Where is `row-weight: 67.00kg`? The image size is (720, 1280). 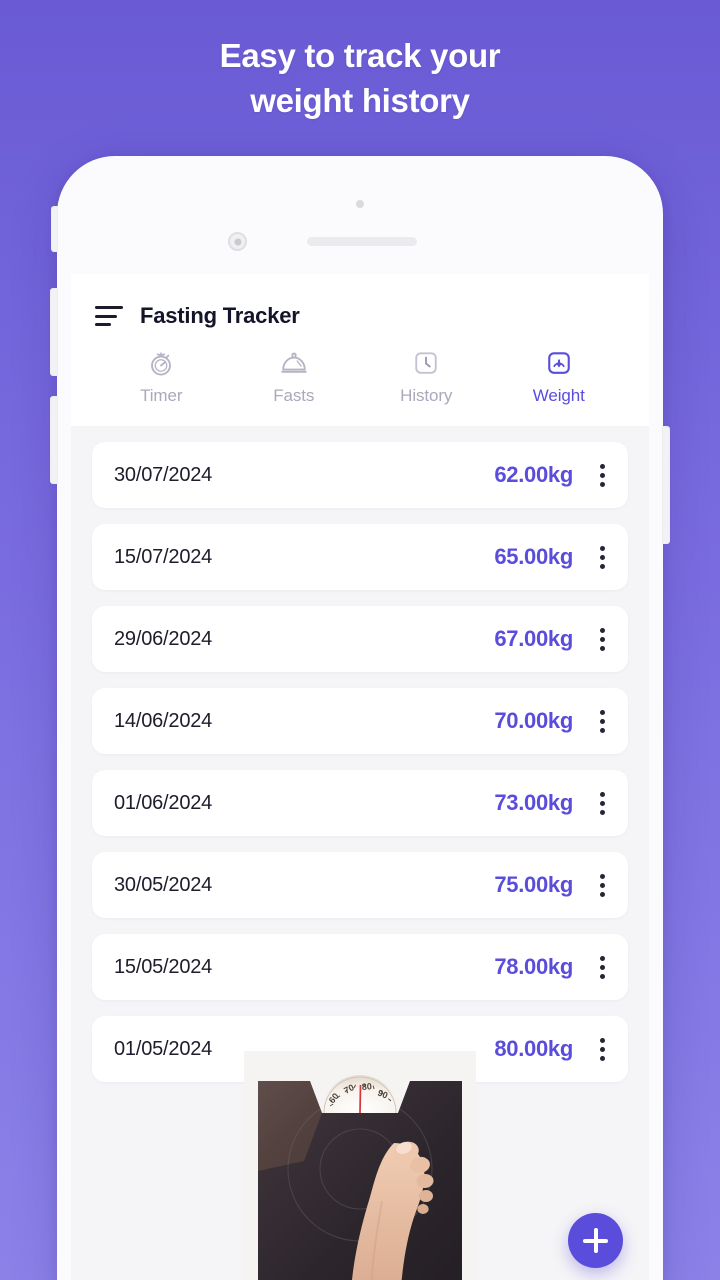
row-weight: 67.00kg is located at coordinates (533, 638).